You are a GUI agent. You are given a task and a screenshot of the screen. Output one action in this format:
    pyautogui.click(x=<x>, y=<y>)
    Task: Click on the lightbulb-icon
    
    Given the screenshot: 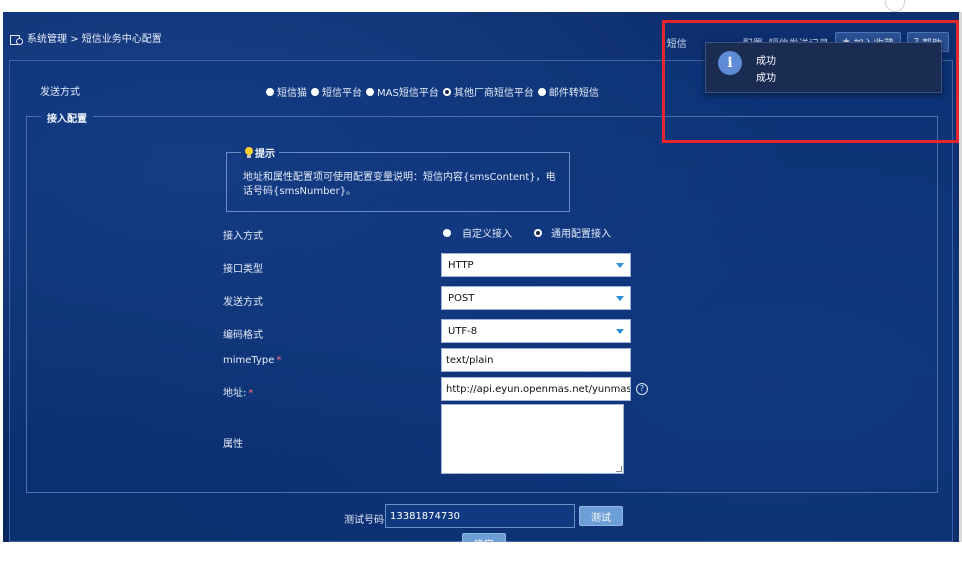 What is the action you would take?
    pyautogui.click(x=249, y=152)
    